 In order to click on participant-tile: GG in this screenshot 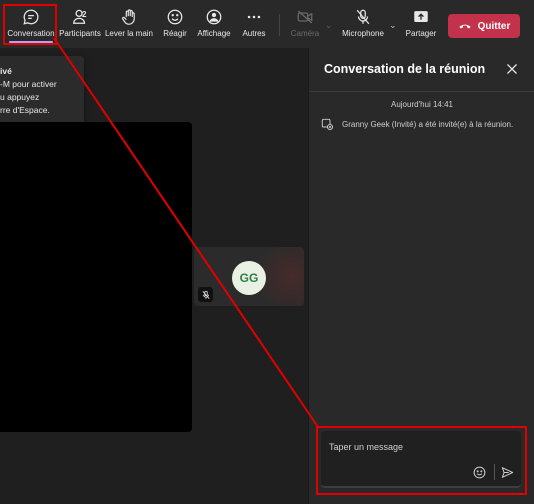, I will do `click(249, 276)`.